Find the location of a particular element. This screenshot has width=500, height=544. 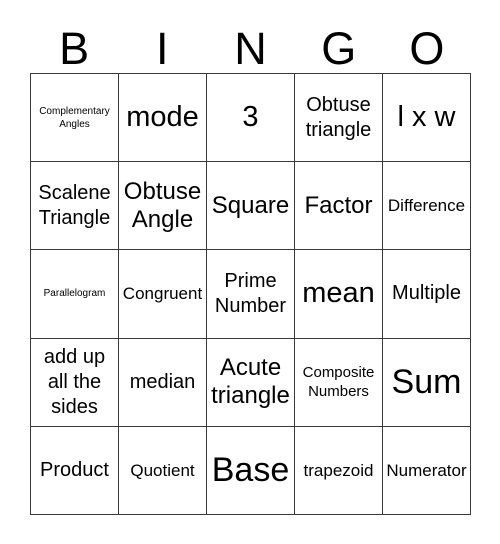

bingo-cell-label: mean is located at coordinates (338, 293).